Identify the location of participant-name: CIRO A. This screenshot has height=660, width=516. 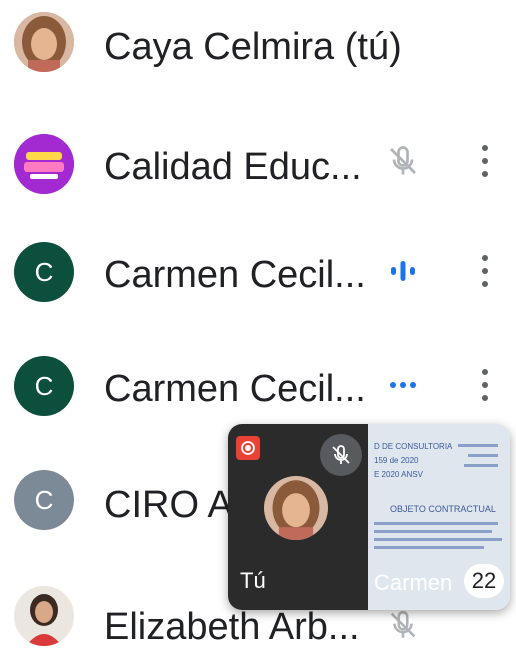
(168, 505).